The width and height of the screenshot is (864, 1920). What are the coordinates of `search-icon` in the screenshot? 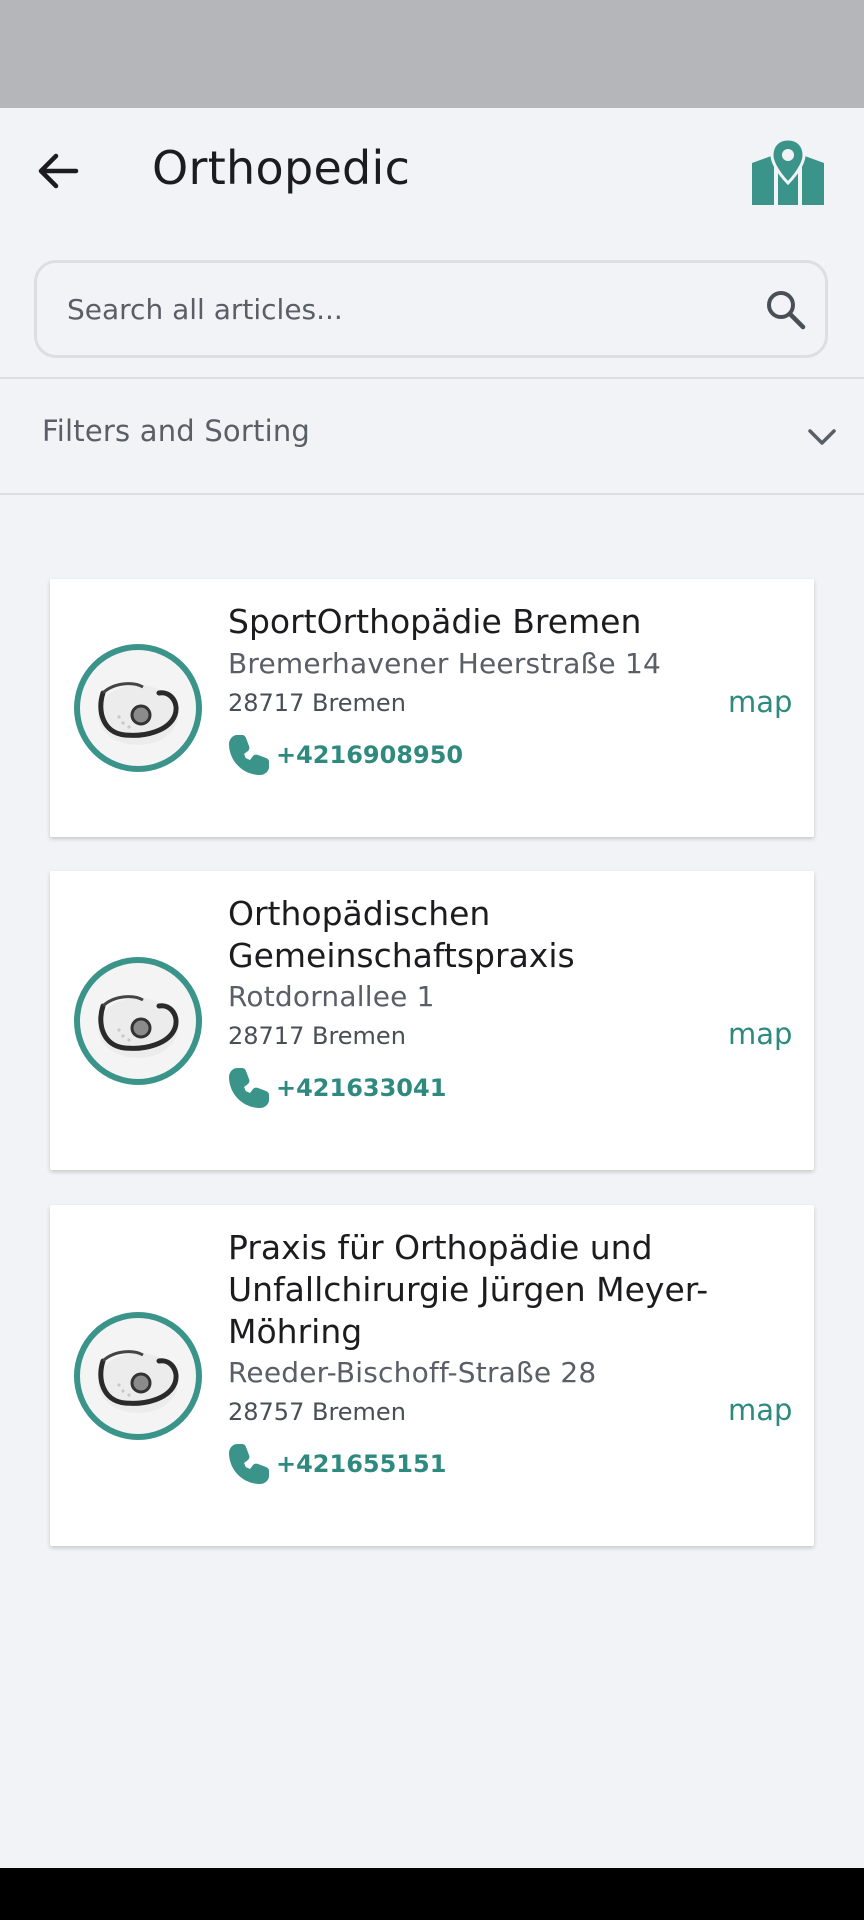 It's located at (786, 310).